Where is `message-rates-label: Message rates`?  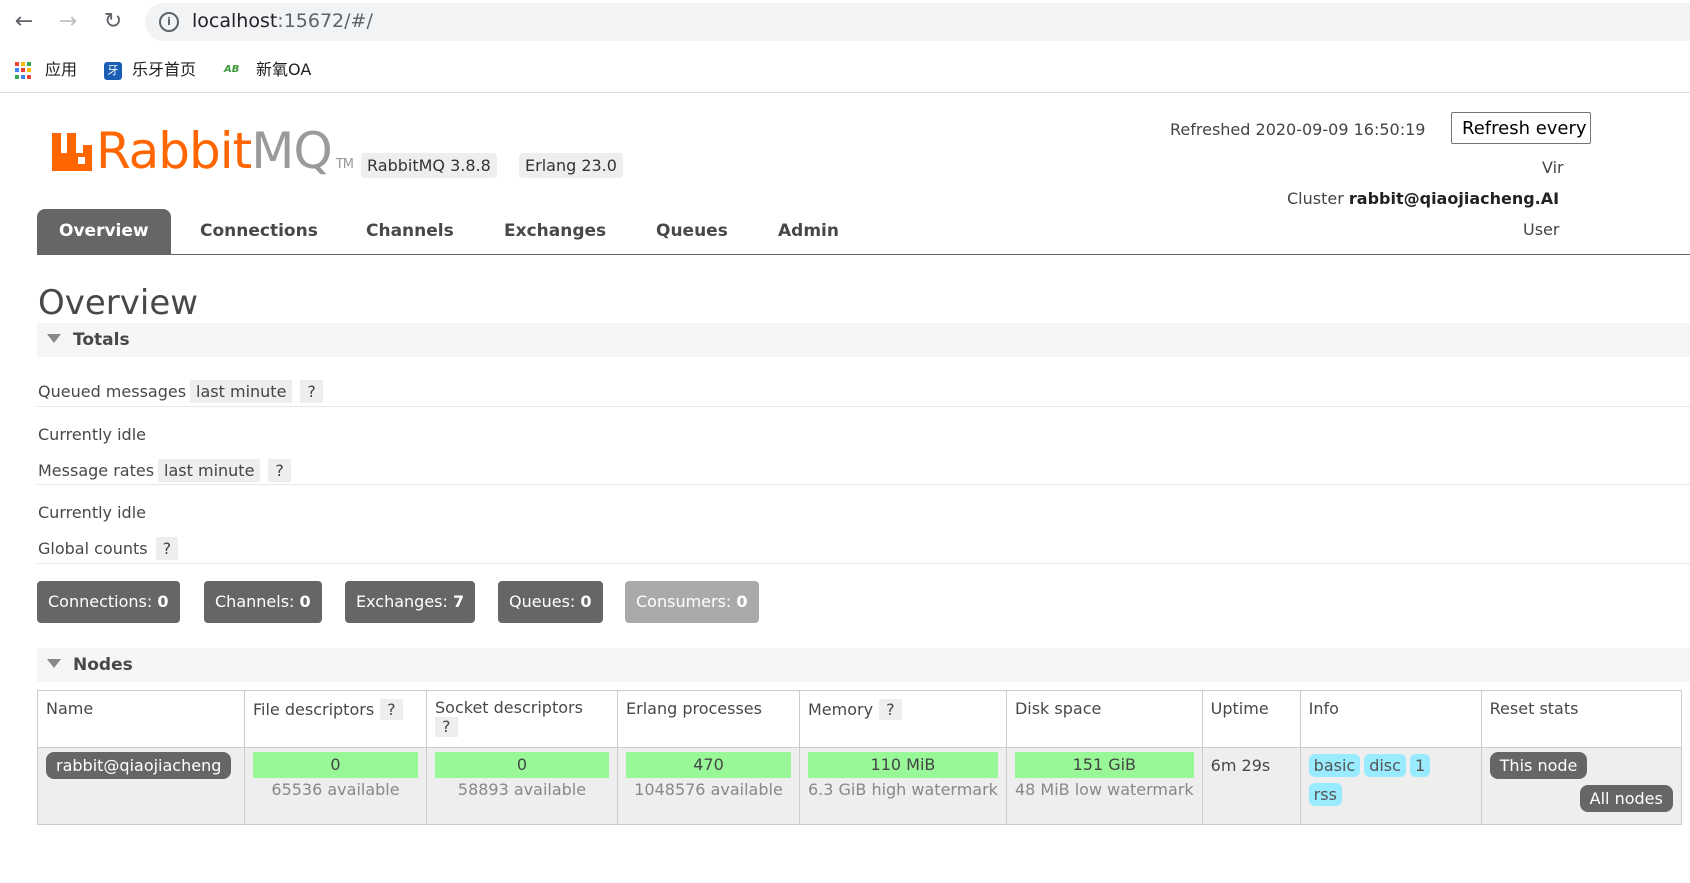 message-rates-label: Message rates is located at coordinates (96, 470).